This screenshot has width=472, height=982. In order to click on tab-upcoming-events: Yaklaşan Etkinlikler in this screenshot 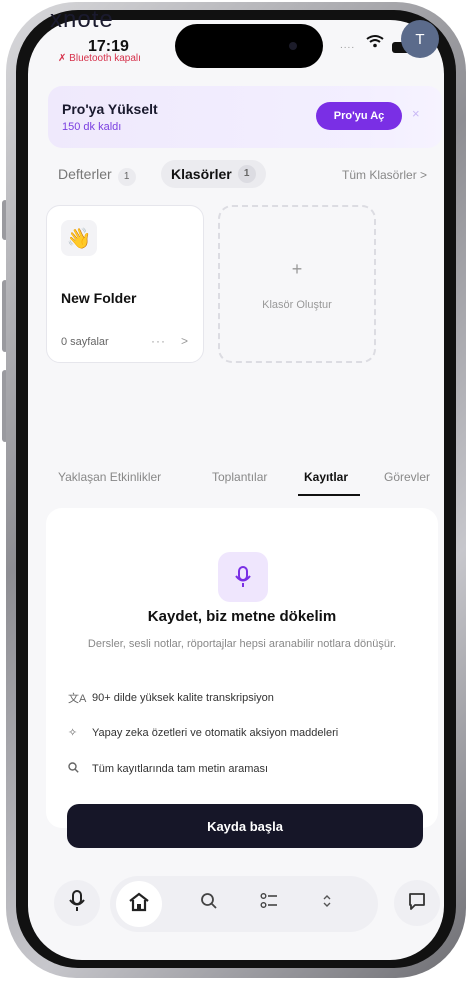, I will do `click(109, 477)`.